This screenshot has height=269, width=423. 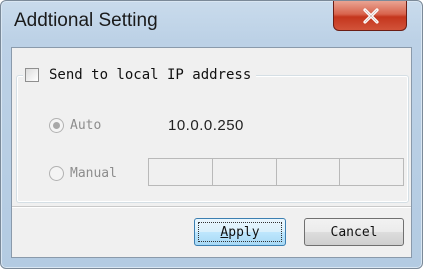 I want to click on send-local-ip-checkbox, so click(x=32, y=75).